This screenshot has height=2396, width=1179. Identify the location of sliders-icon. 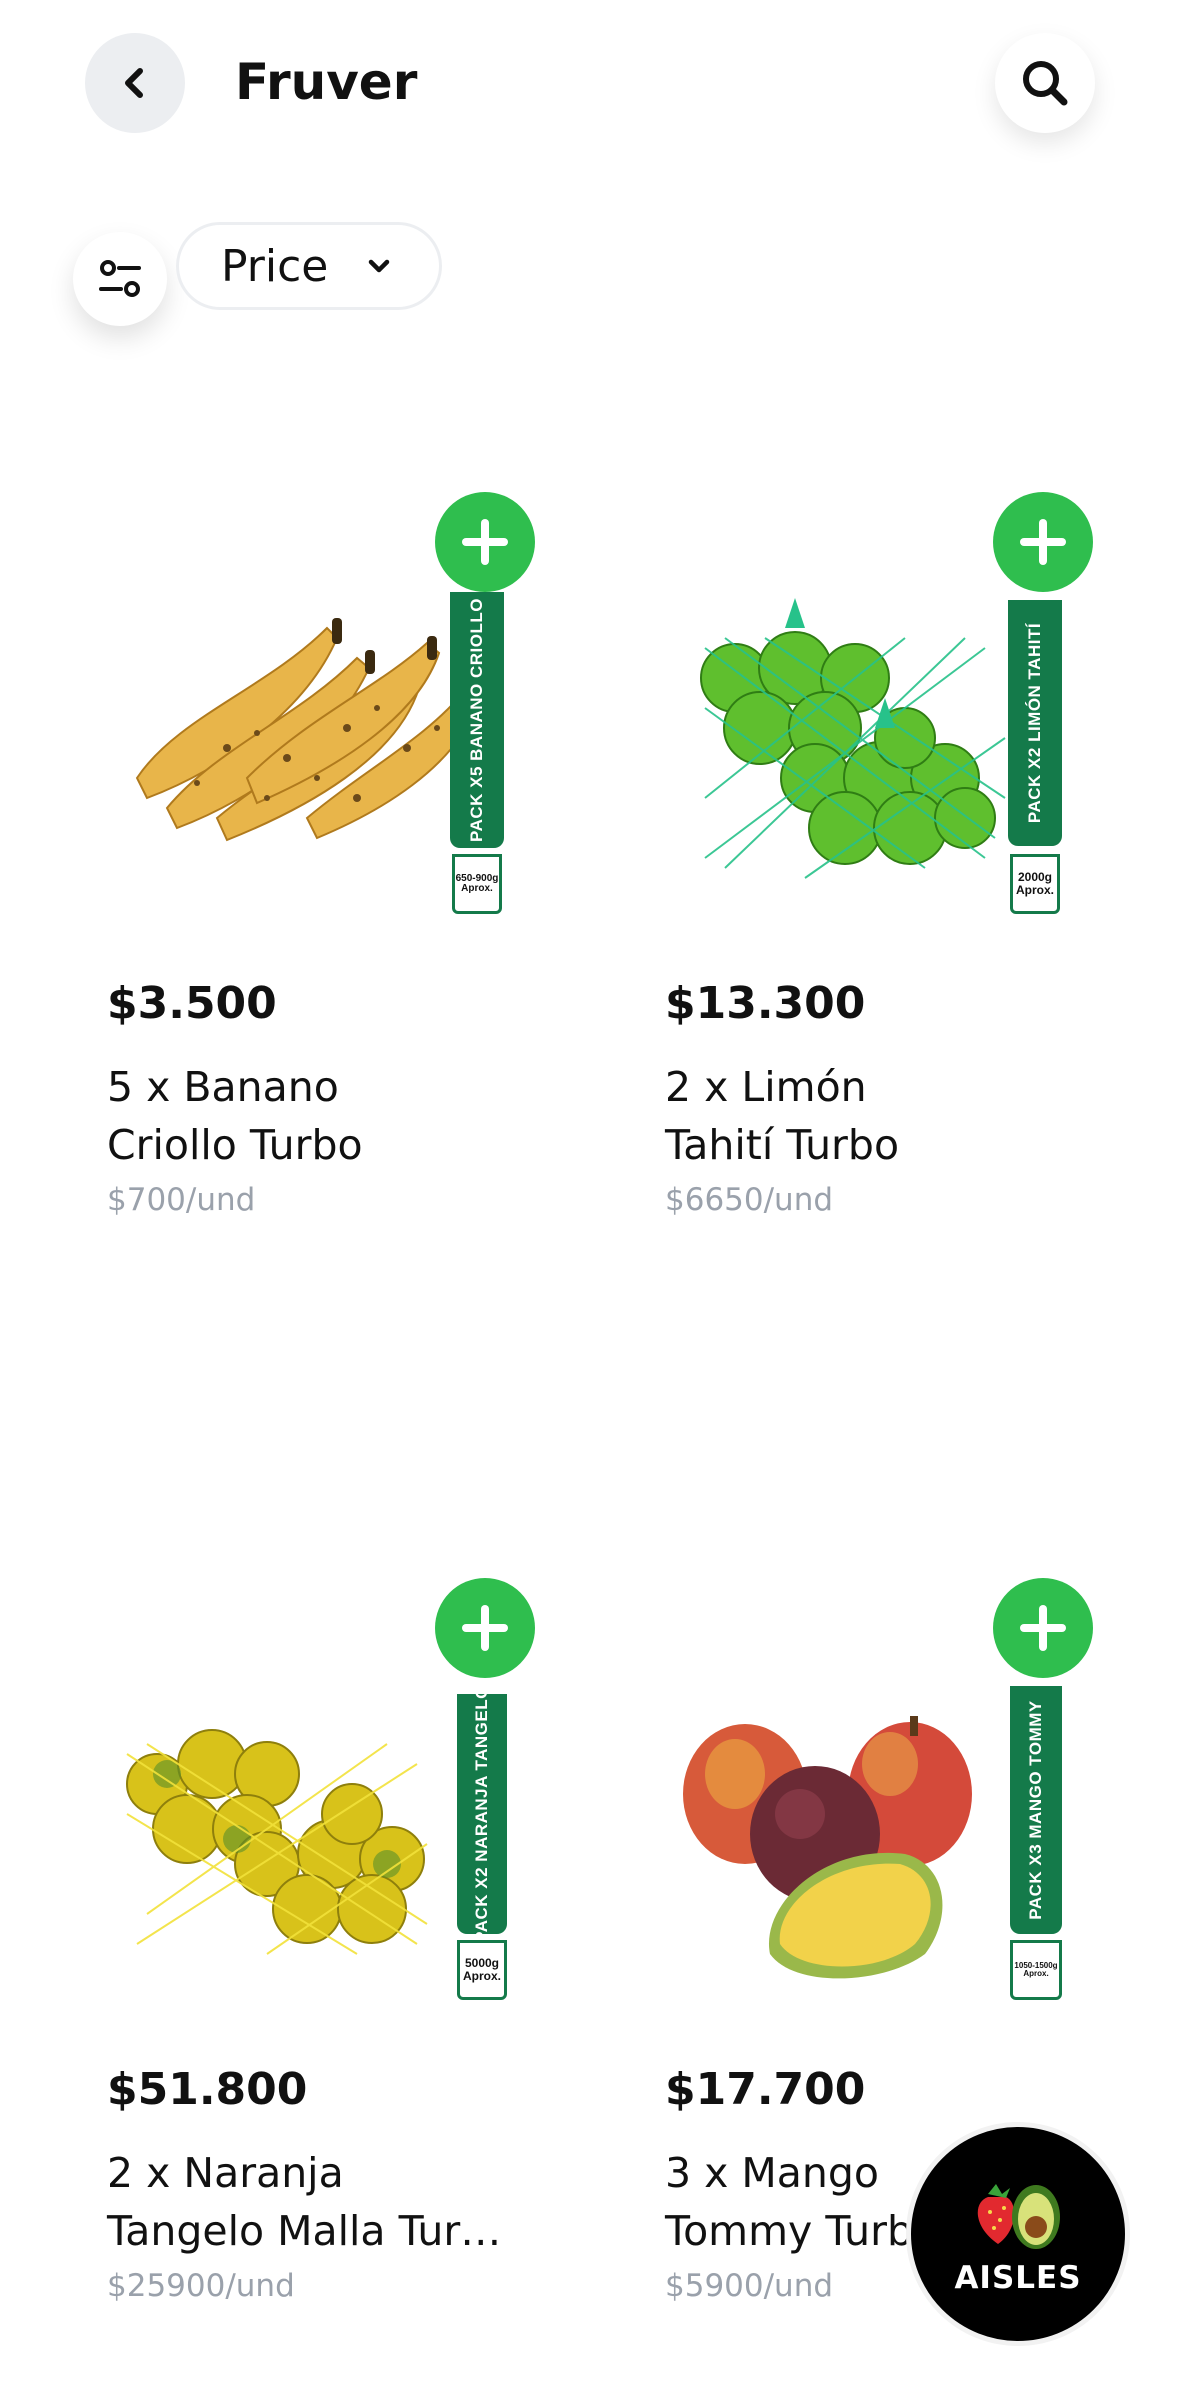
(120, 278).